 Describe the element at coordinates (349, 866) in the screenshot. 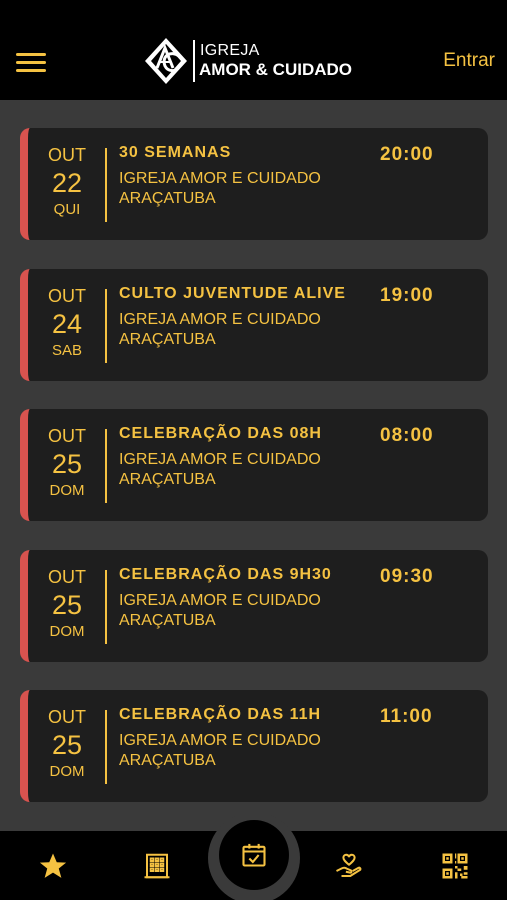

I see `hand-heart-icon` at that location.